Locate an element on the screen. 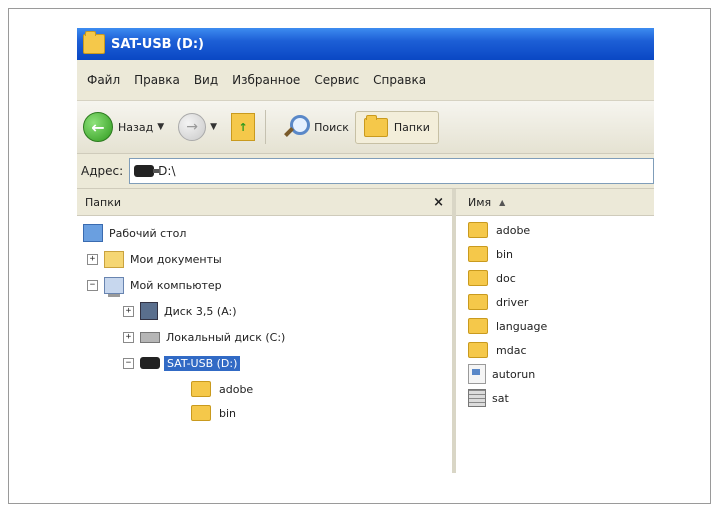 The image size is (720, 511). toolbar-separator is located at coordinates (266, 127).